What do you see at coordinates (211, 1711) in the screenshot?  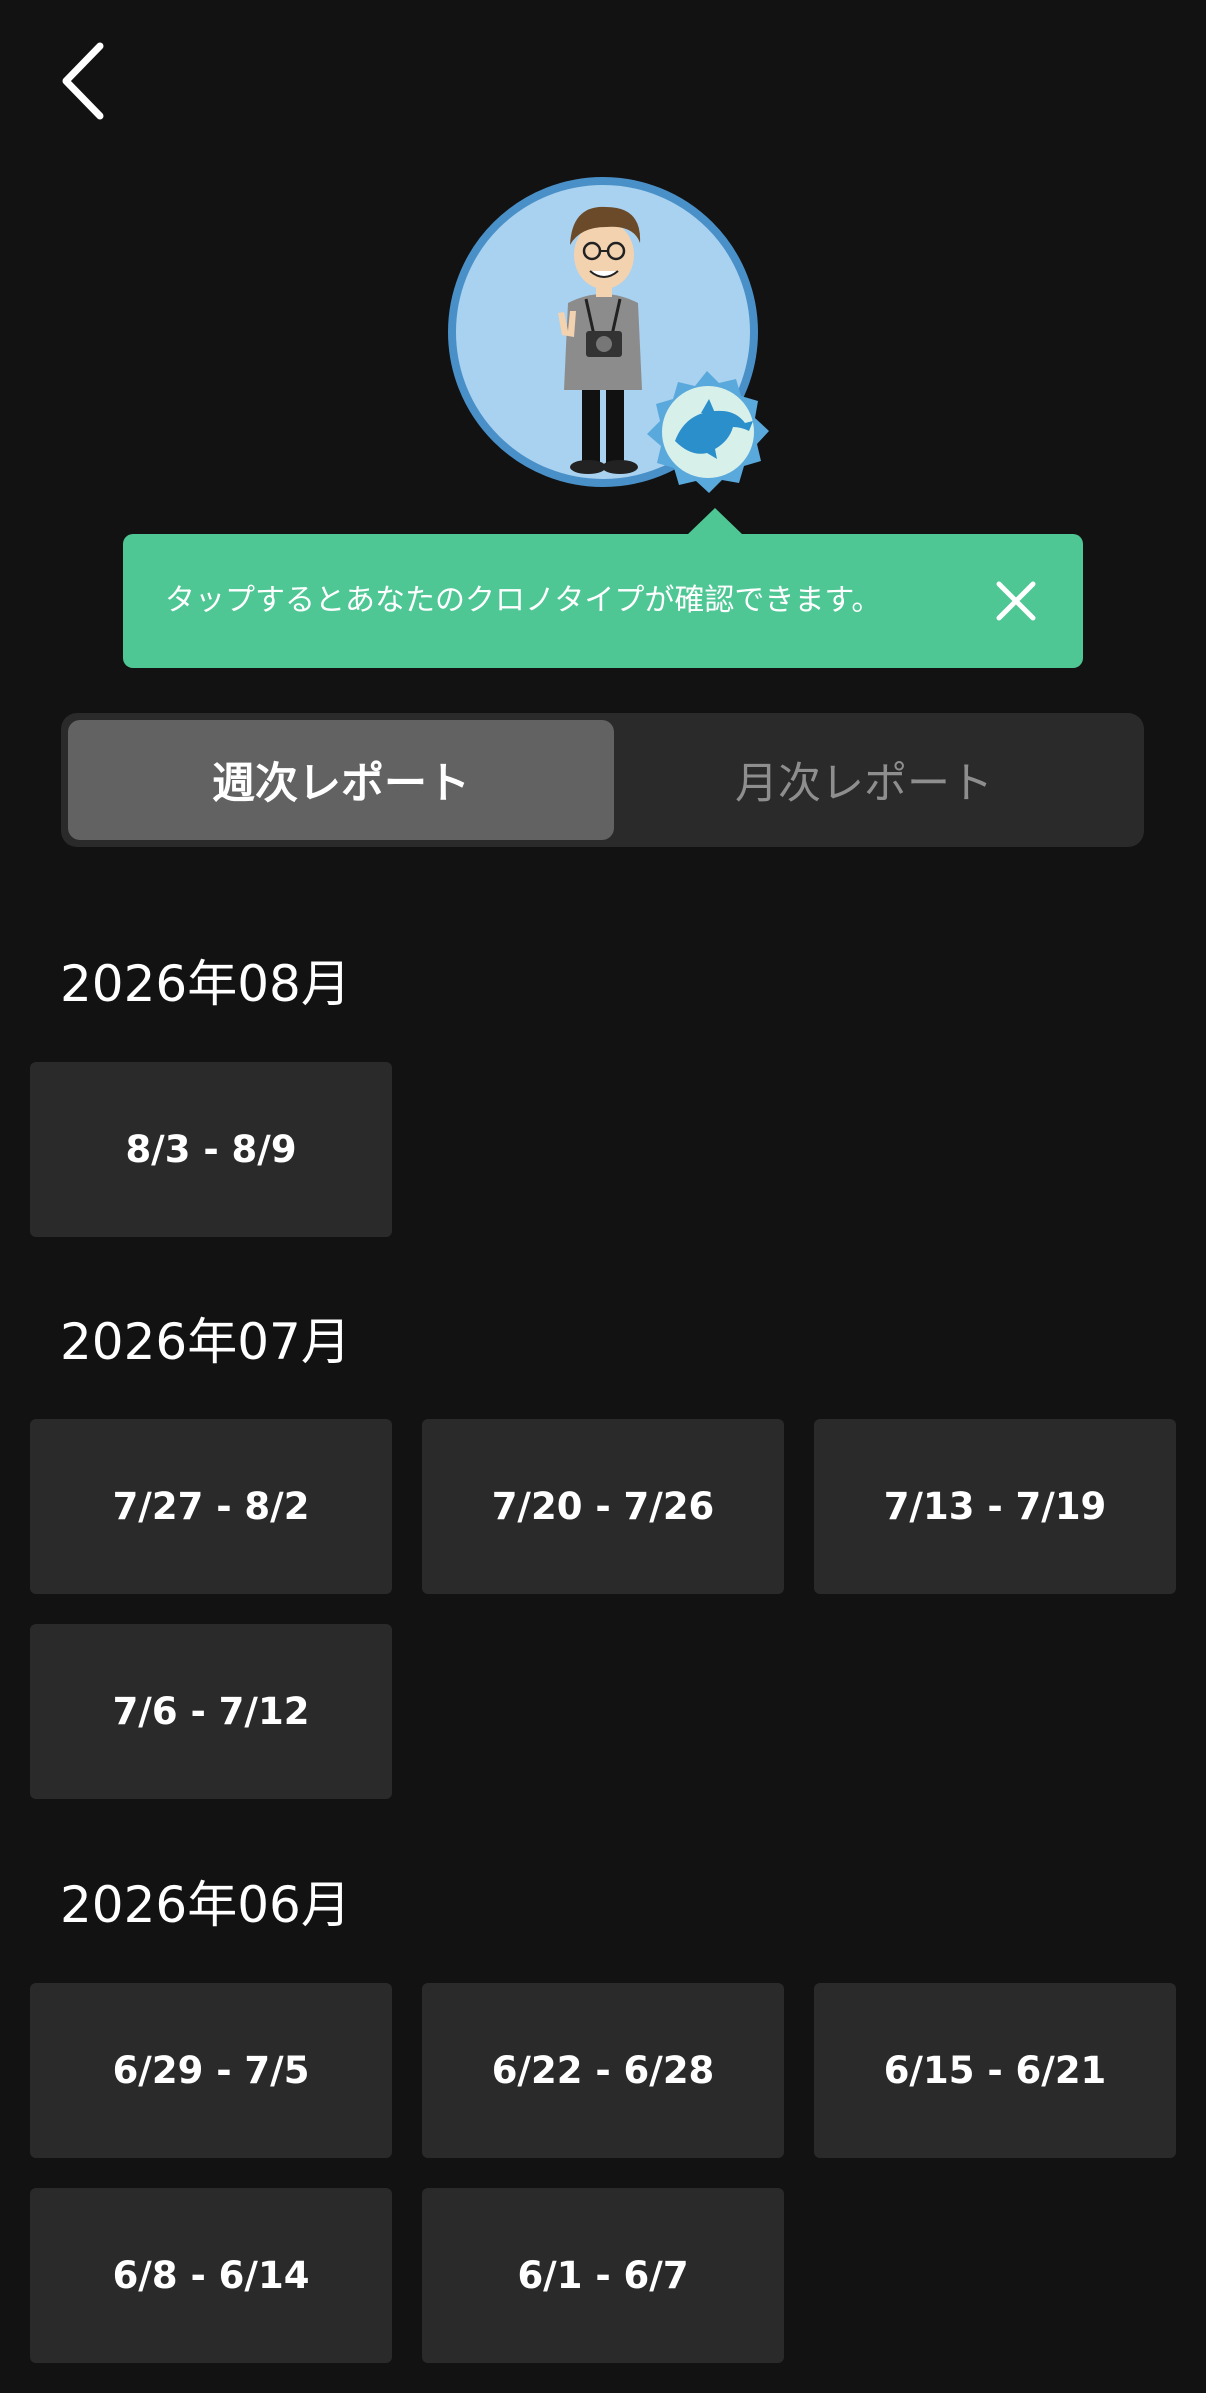 I see `week-card: 7/6 - 7/12` at bounding box center [211, 1711].